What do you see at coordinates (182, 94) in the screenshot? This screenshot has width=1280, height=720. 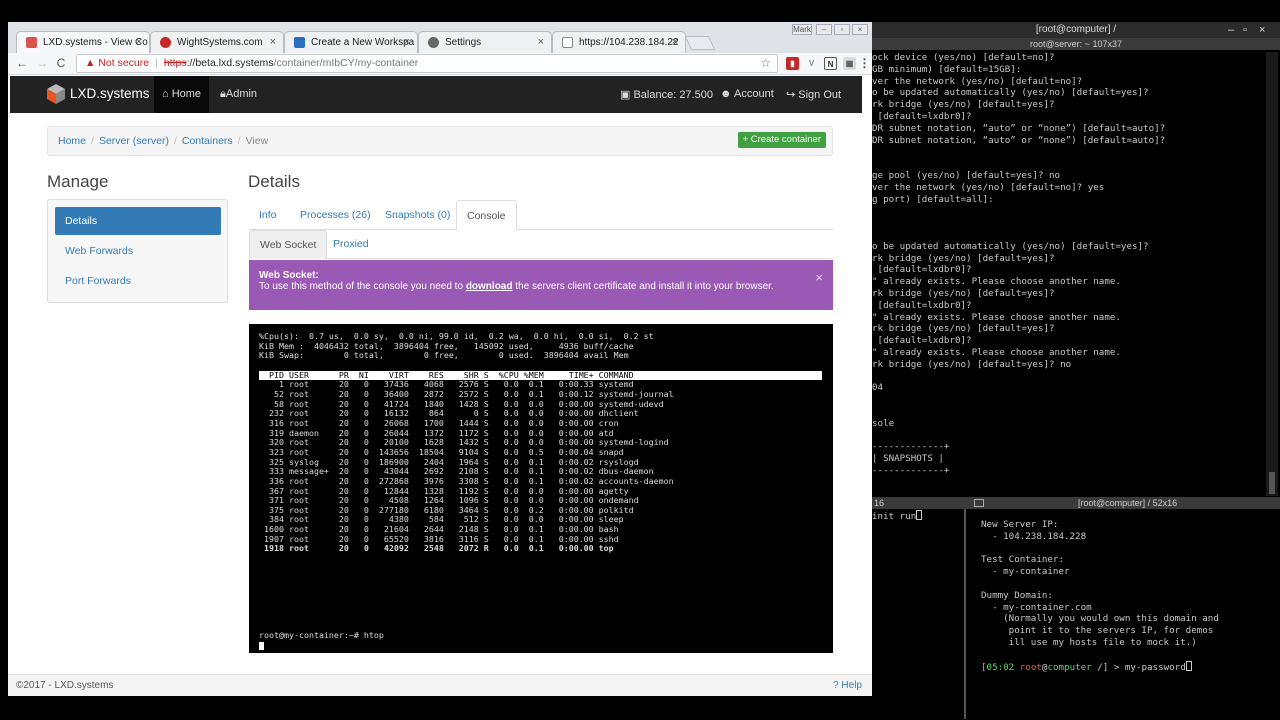 I see `nav-home: ⌂ Home` at bounding box center [182, 94].